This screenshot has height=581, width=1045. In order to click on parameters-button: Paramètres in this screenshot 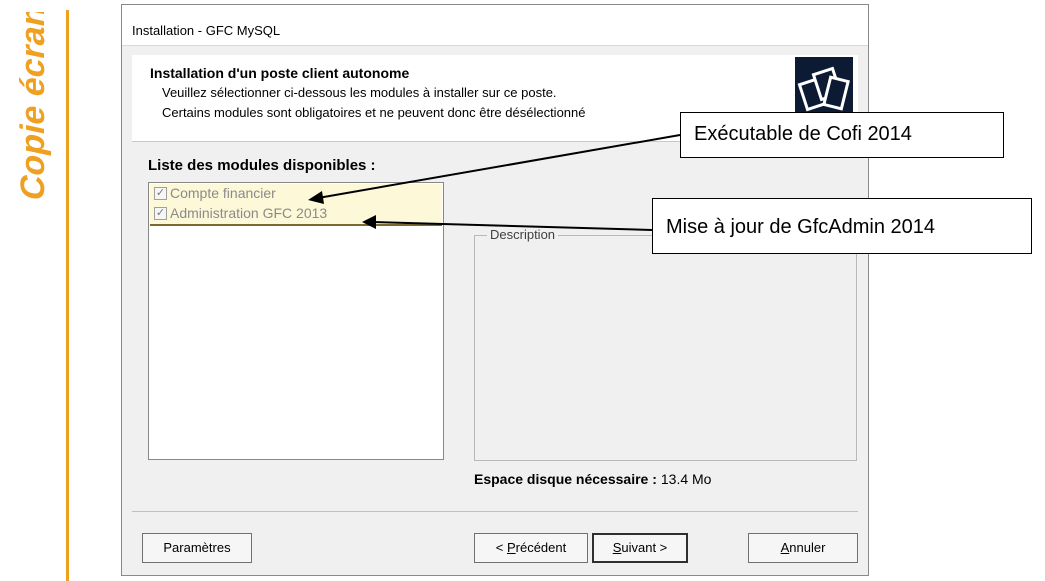, I will do `click(197, 548)`.